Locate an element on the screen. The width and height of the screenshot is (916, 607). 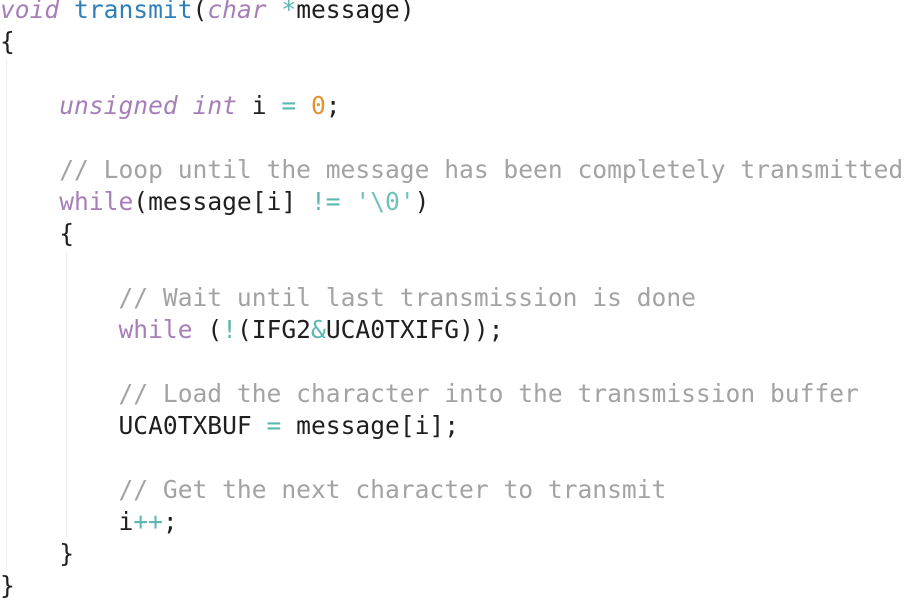
code-line: unsigned int i = 0; is located at coordinates (170, 106).